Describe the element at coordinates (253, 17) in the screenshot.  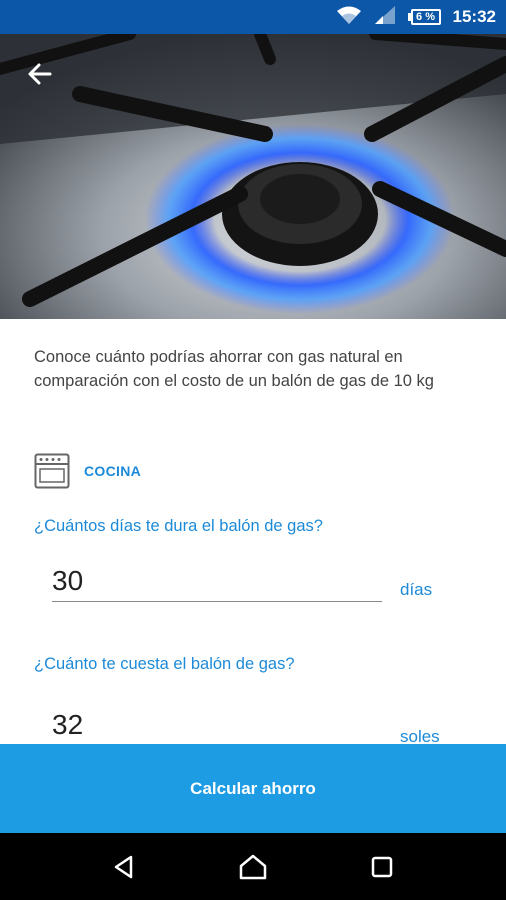
I see `status-bar: 6 % 15:32` at that location.